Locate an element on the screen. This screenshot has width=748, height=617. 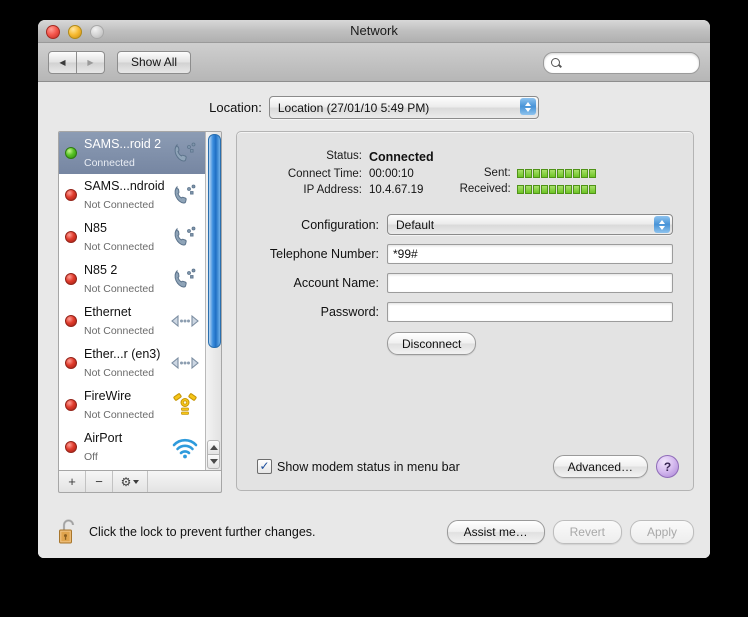
service-row: Ether...r (en3) Not Connected is located at coordinates (132, 363).